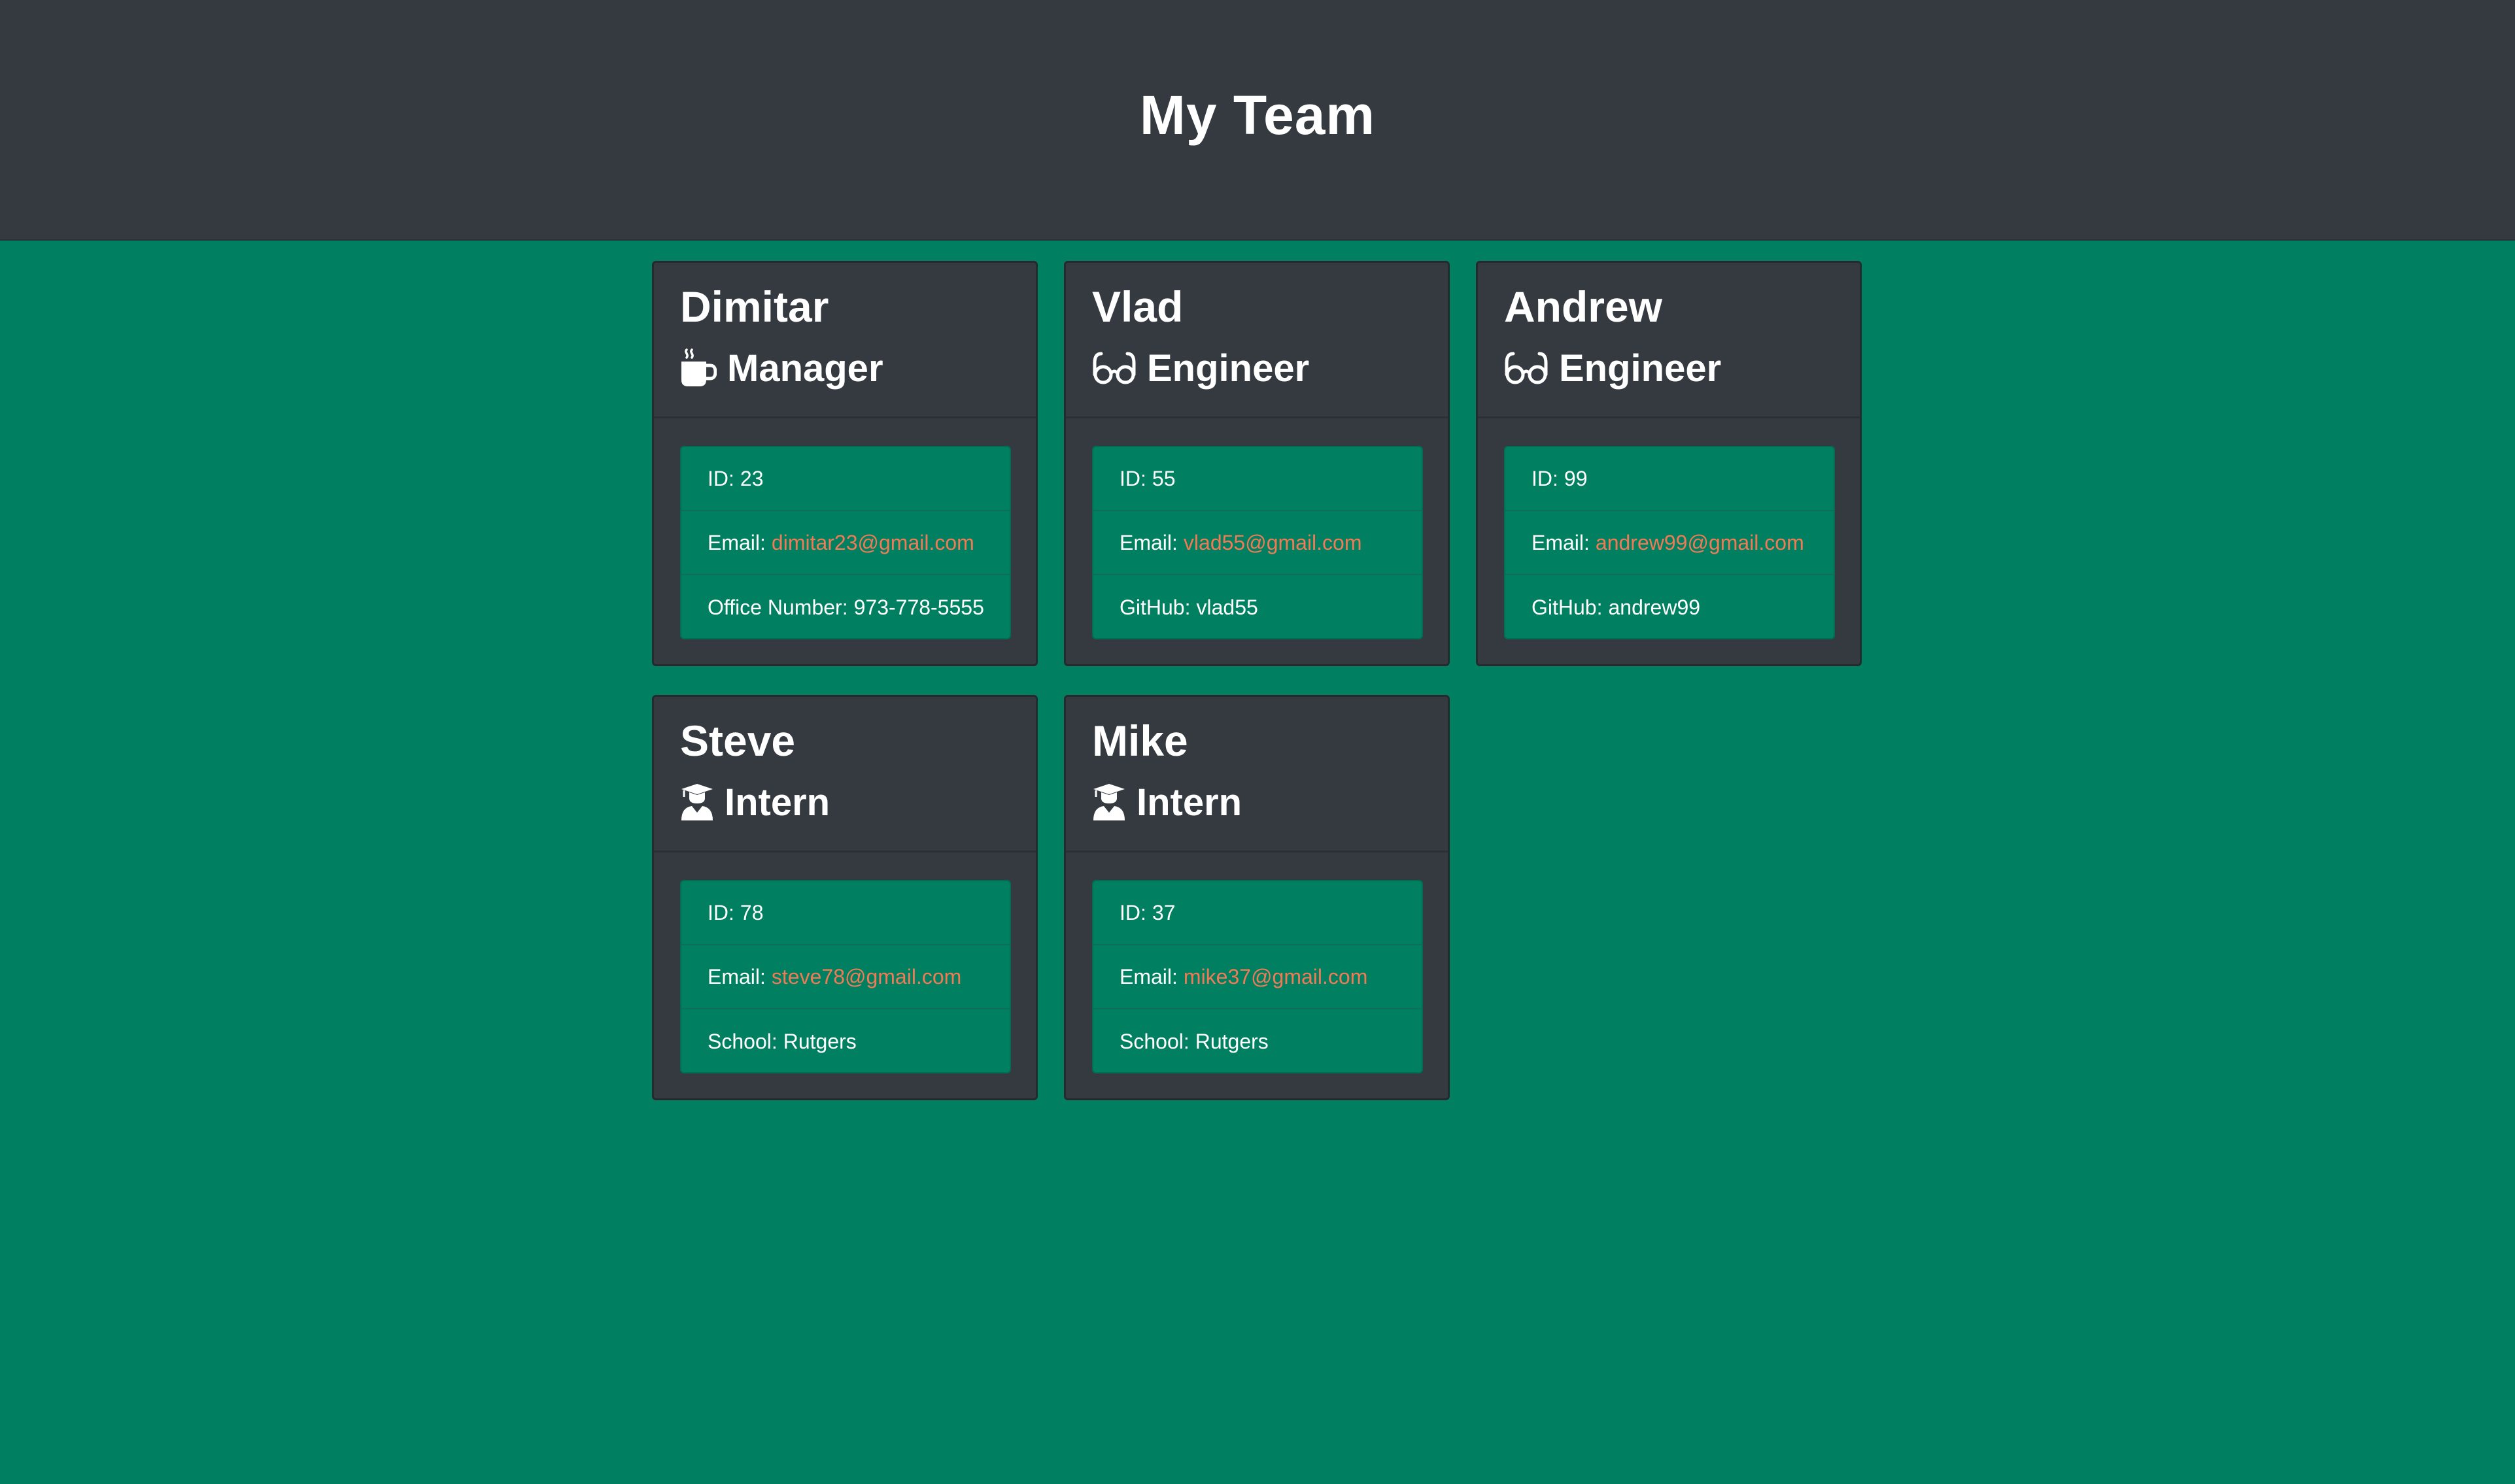 The width and height of the screenshot is (2515, 1484). I want to click on list-item-id: ID: 23, so click(845, 479).